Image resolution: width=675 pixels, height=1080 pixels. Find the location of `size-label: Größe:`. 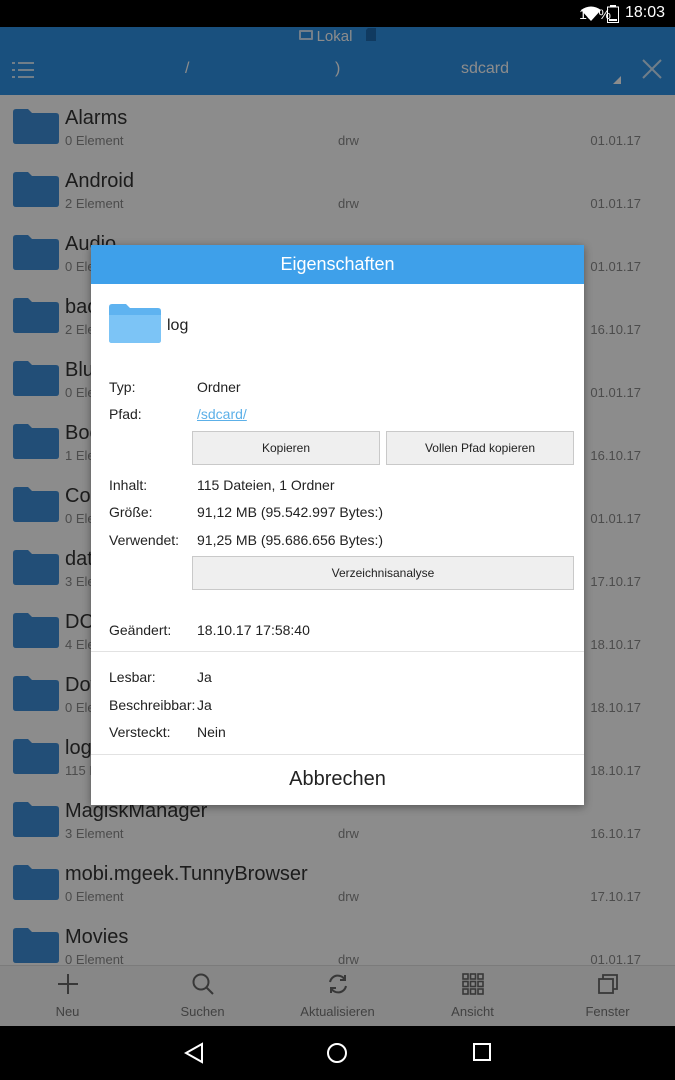

size-label: Größe: is located at coordinates (131, 512).